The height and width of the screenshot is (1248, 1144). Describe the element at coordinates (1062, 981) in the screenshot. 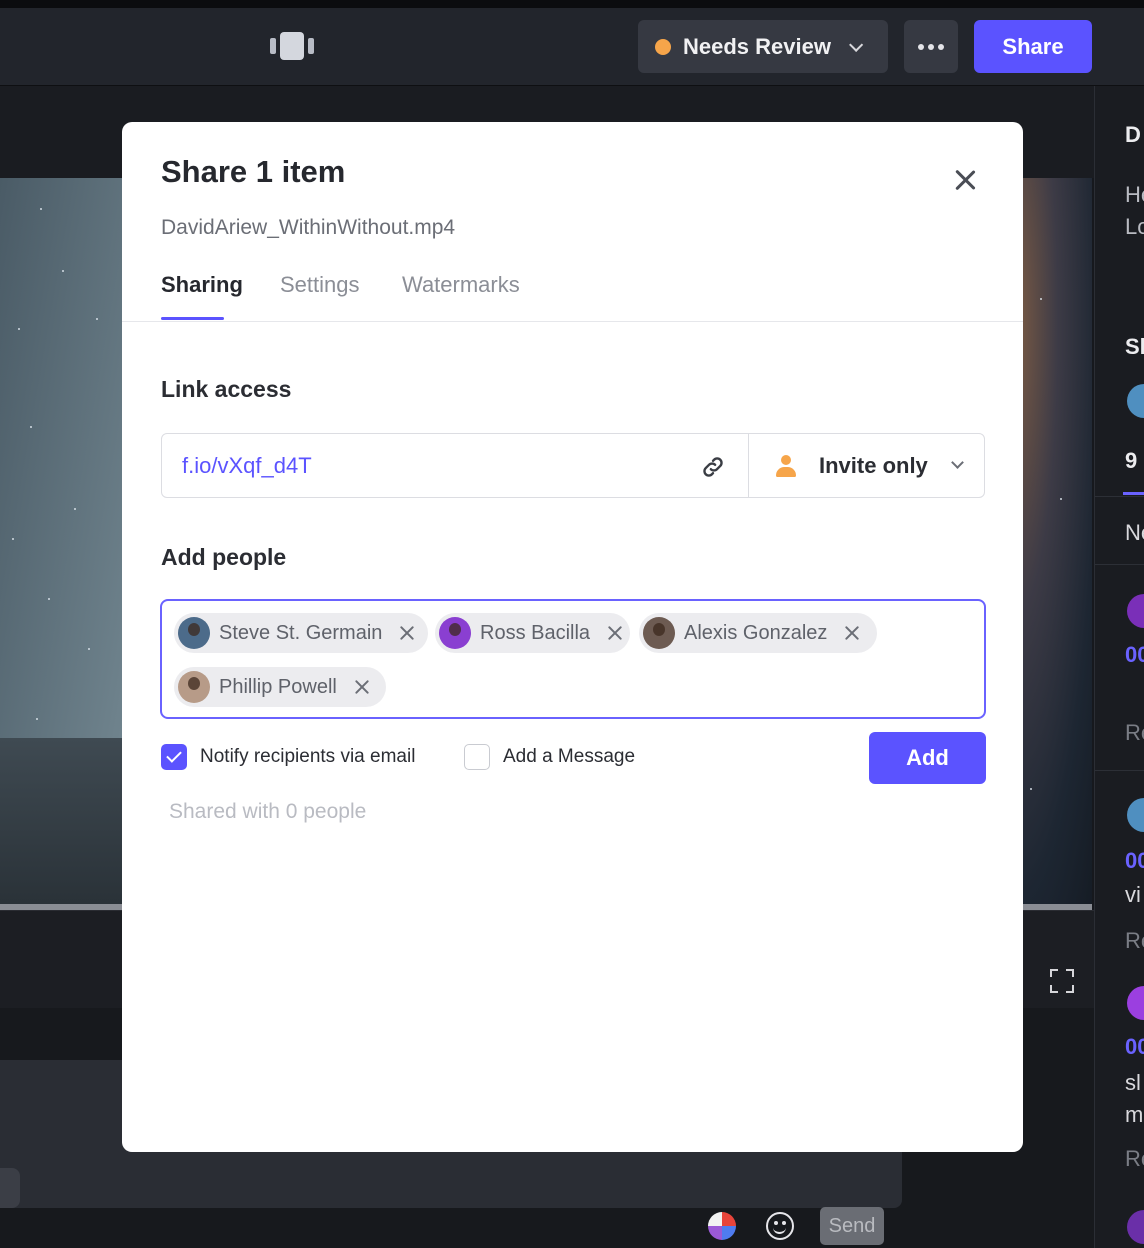

I see `fullscreen-icon` at that location.